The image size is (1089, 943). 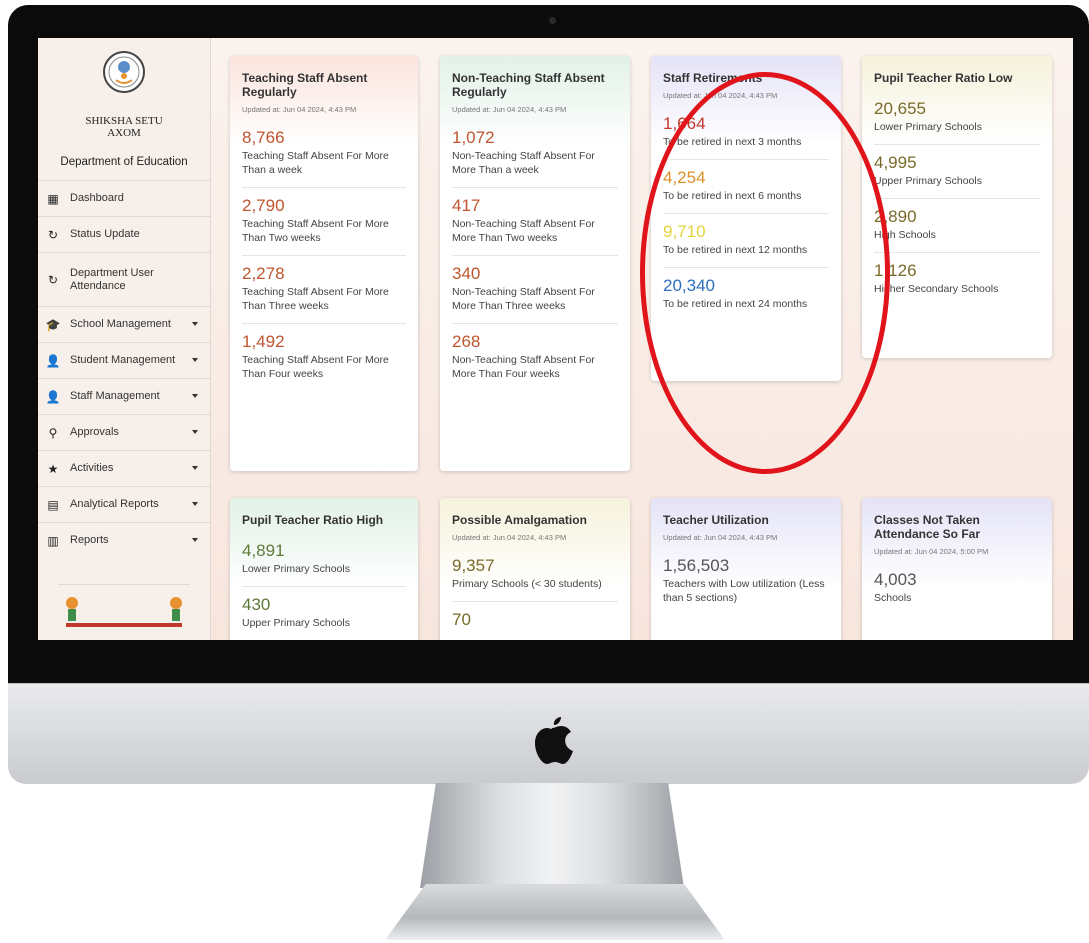 What do you see at coordinates (931, 551) in the screenshot?
I see `updated-at: Updated at: Jun 04 2024, 5:00 PM` at bounding box center [931, 551].